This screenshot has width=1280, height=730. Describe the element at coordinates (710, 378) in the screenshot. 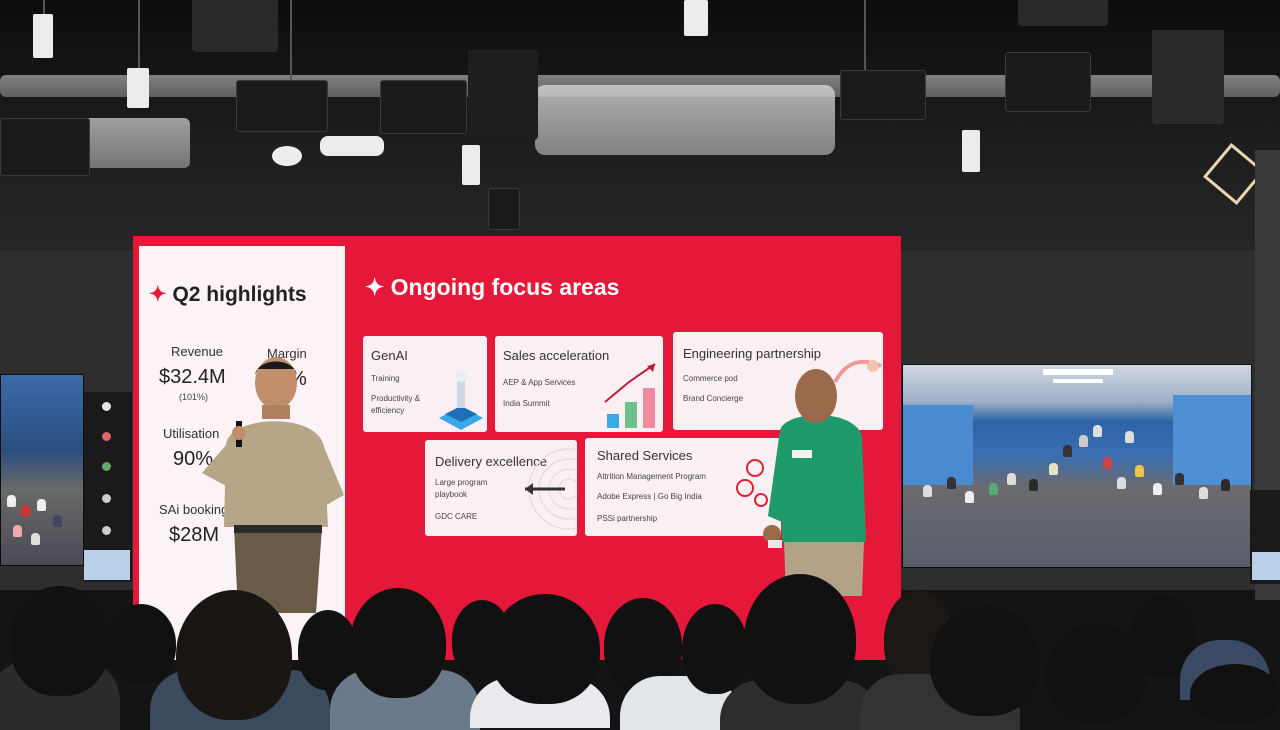

I see `engineering-card-item: Commerce pod` at that location.